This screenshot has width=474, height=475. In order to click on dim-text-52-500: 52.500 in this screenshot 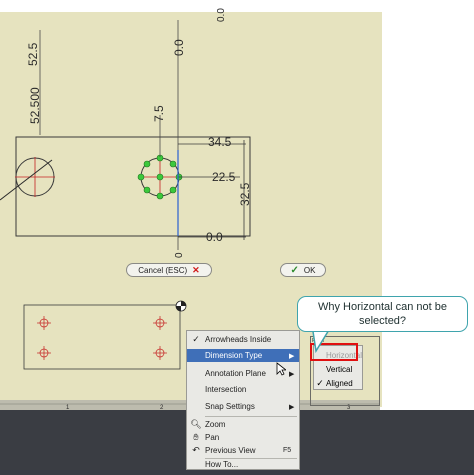, I will do `click(35, 105)`.